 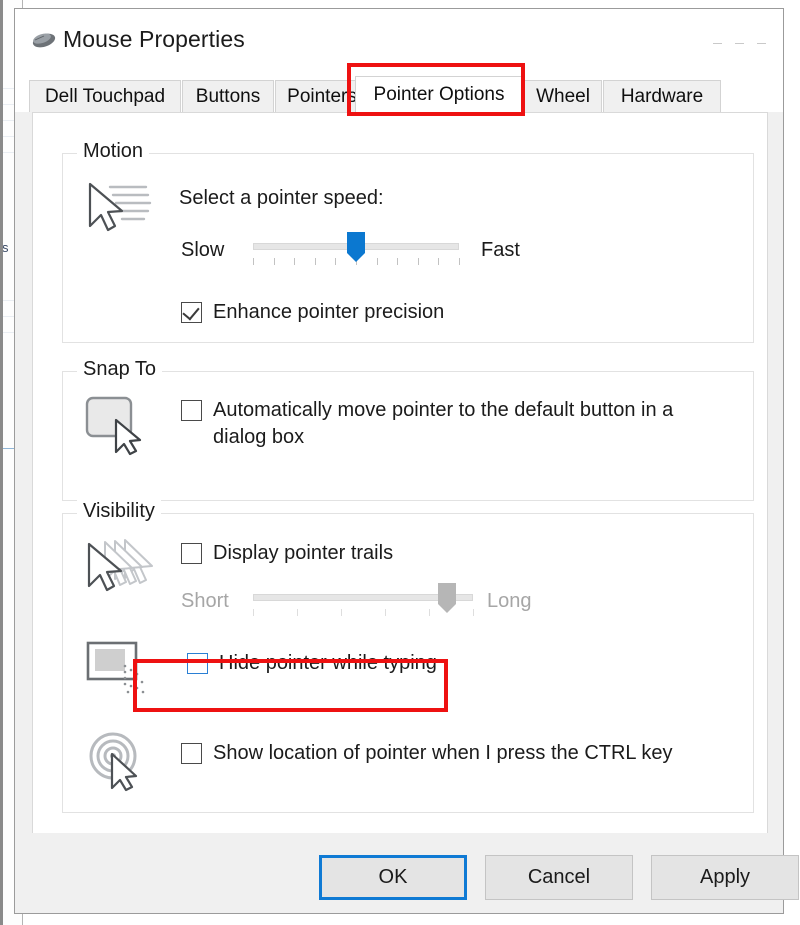 What do you see at coordinates (439, 94) in the screenshot?
I see `tab-pointer-options: Pointer Options` at bounding box center [439, 94].